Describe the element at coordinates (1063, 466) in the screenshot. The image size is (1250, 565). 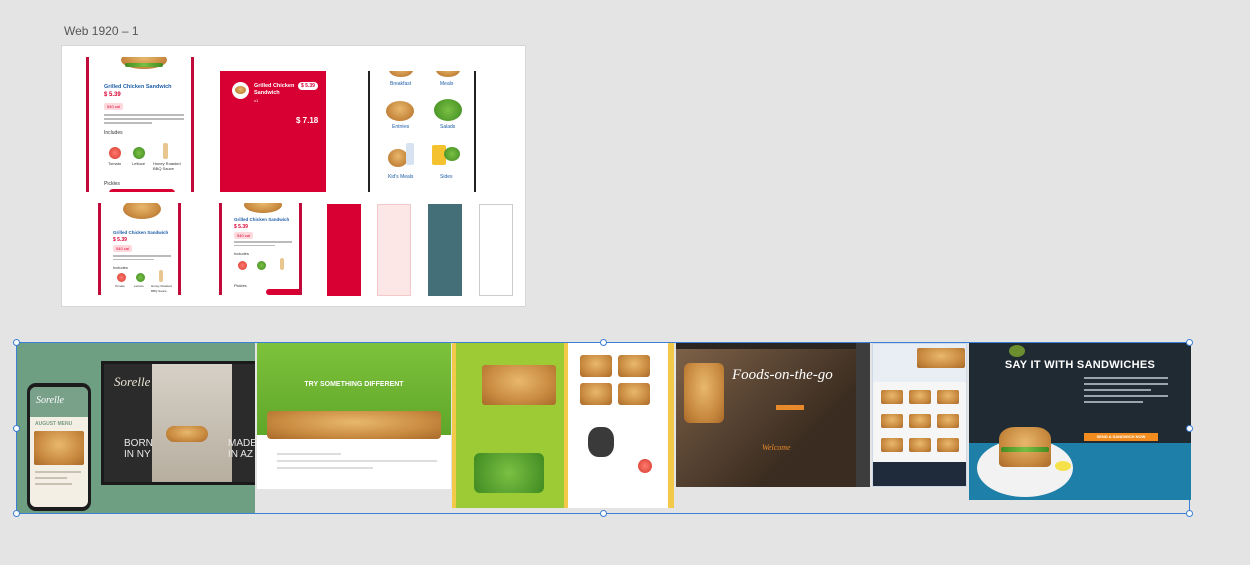
I see `lemon-slice` at that location.